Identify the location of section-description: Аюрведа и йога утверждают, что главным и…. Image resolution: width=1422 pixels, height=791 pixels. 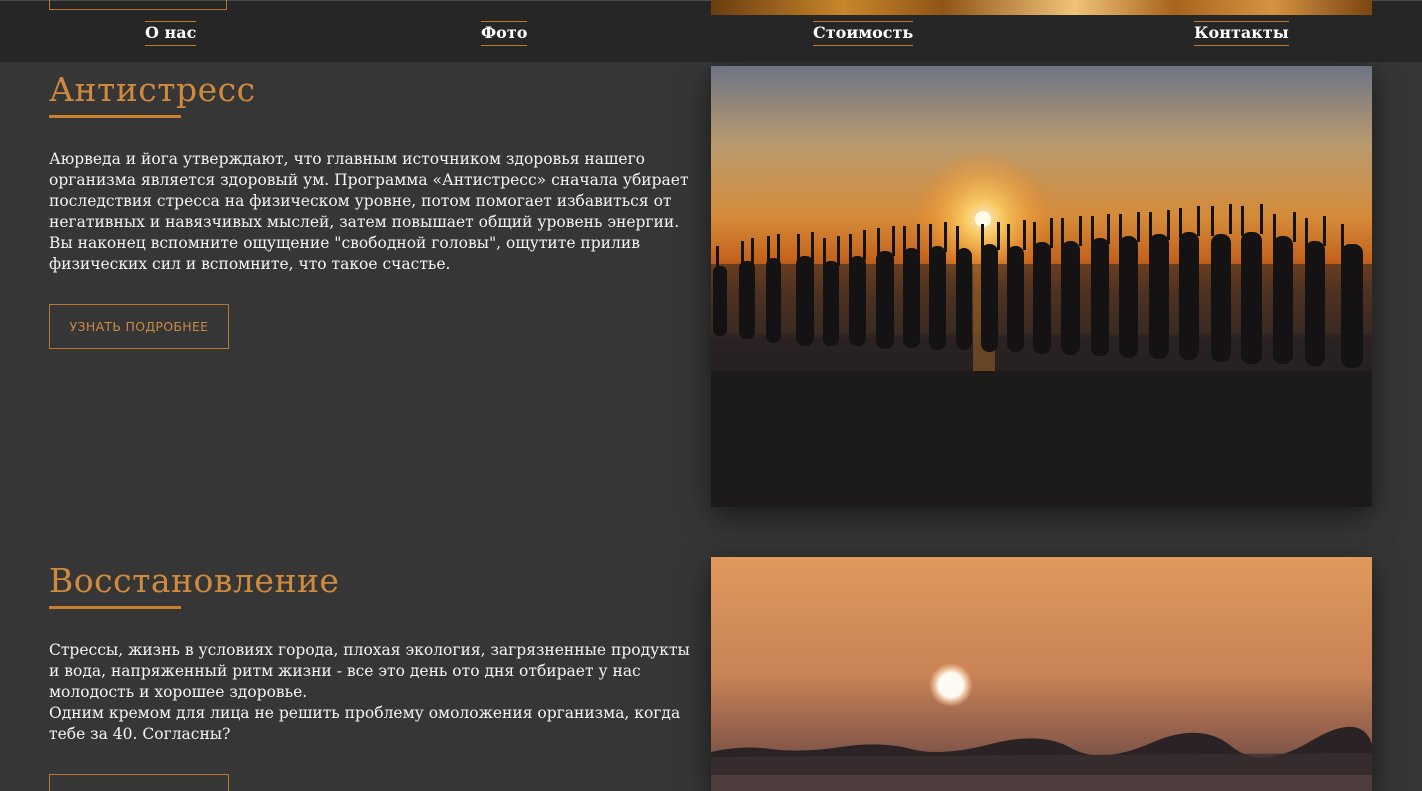
(369, 211).